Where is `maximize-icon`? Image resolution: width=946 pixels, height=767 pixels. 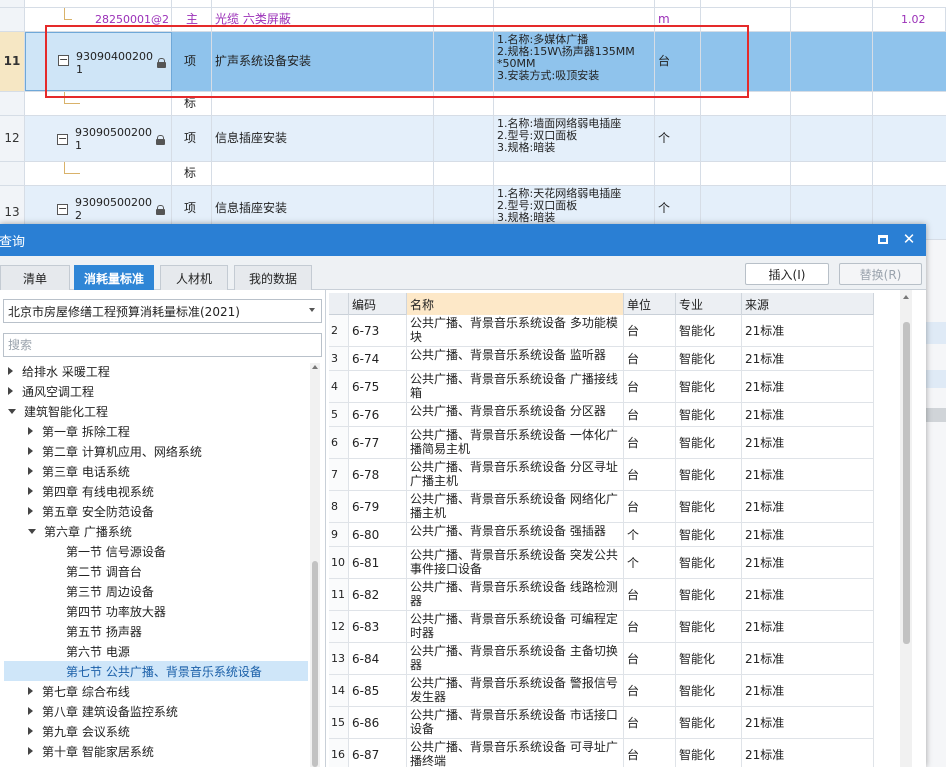
maximize-icon is located at coordinates (883, 240).